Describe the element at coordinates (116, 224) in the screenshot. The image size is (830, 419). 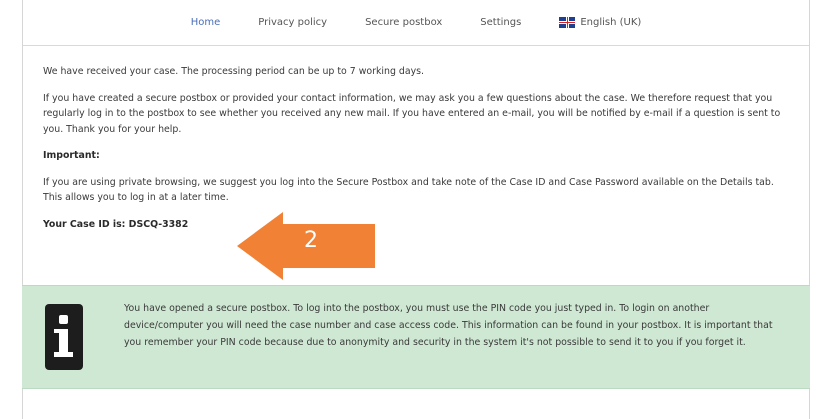
I see `case-id-text: Your Case ID is: DSCQ-3382` at that location.